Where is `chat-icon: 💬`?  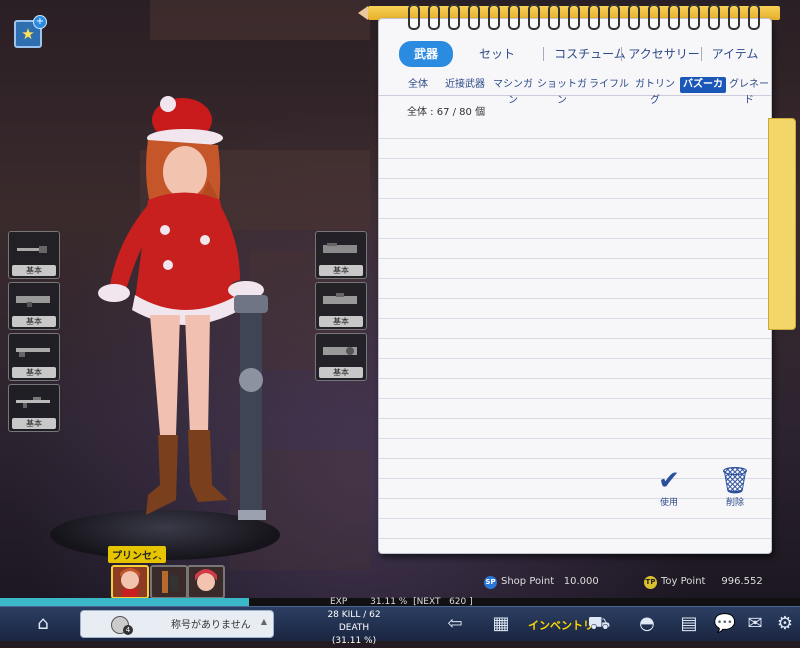 chat-icon: 💬 is located at coordinates (725, 624).